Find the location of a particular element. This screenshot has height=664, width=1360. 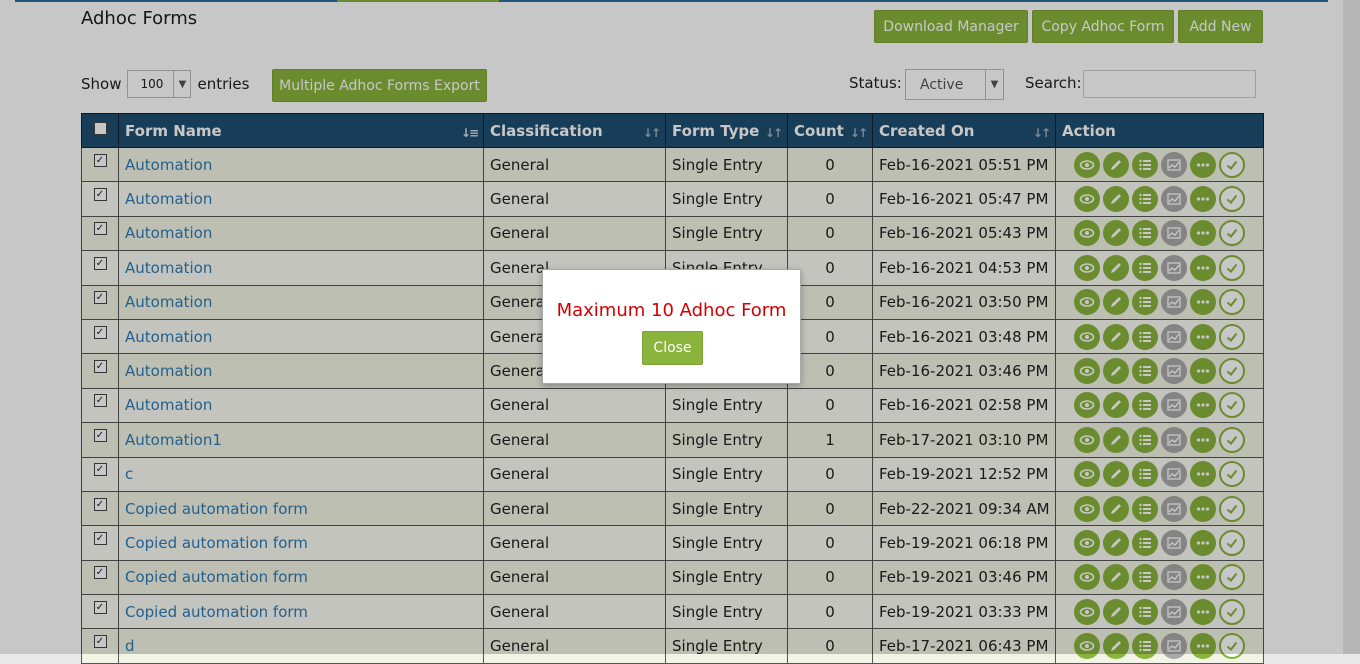

alert-dialog: Maximum 10 Adhoc Form Close is located at coordinates (671, 326).